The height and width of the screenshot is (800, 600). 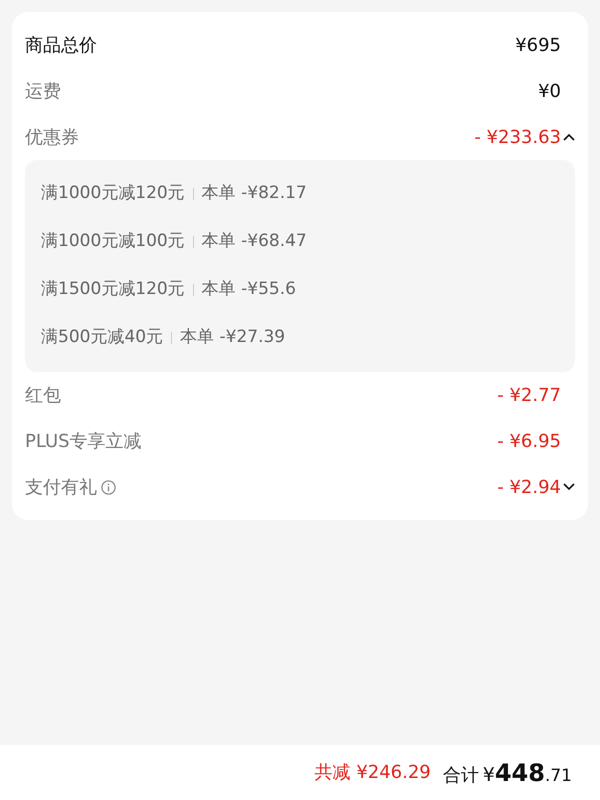 I want to click on row-label: PLUS专享立减, so click(x=83, y=442).